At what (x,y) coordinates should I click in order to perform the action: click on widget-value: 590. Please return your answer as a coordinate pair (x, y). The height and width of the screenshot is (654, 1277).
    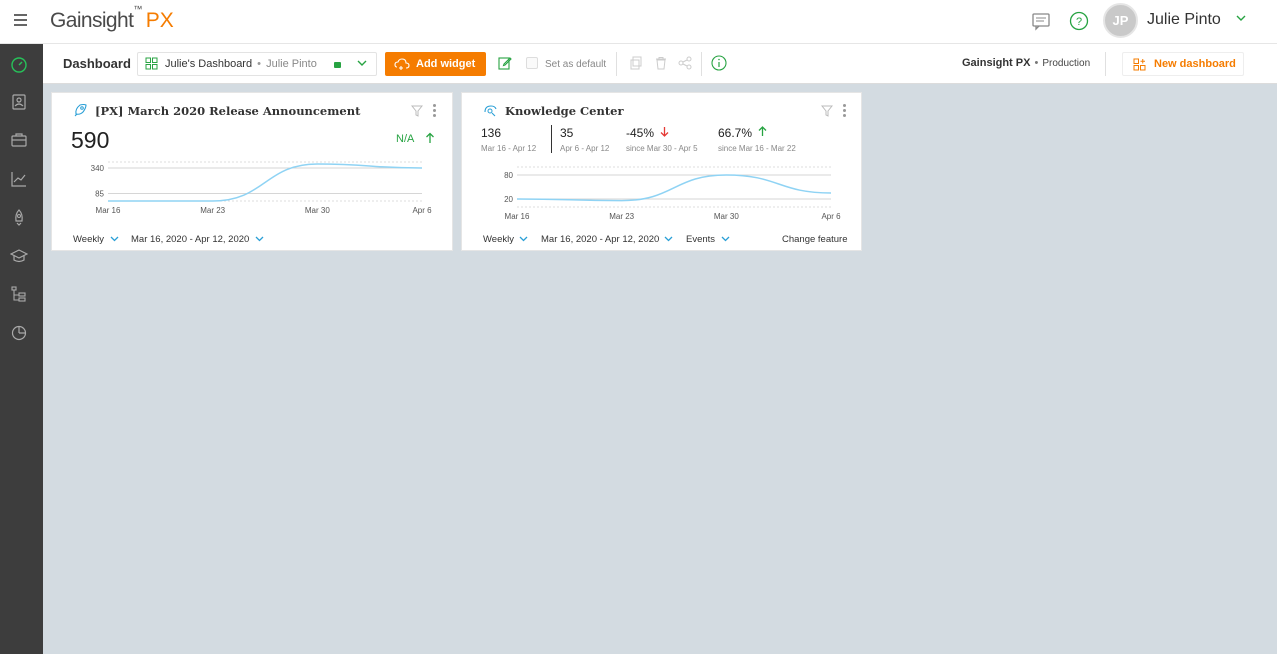
    Looking at the image, I should click on (90, 140).